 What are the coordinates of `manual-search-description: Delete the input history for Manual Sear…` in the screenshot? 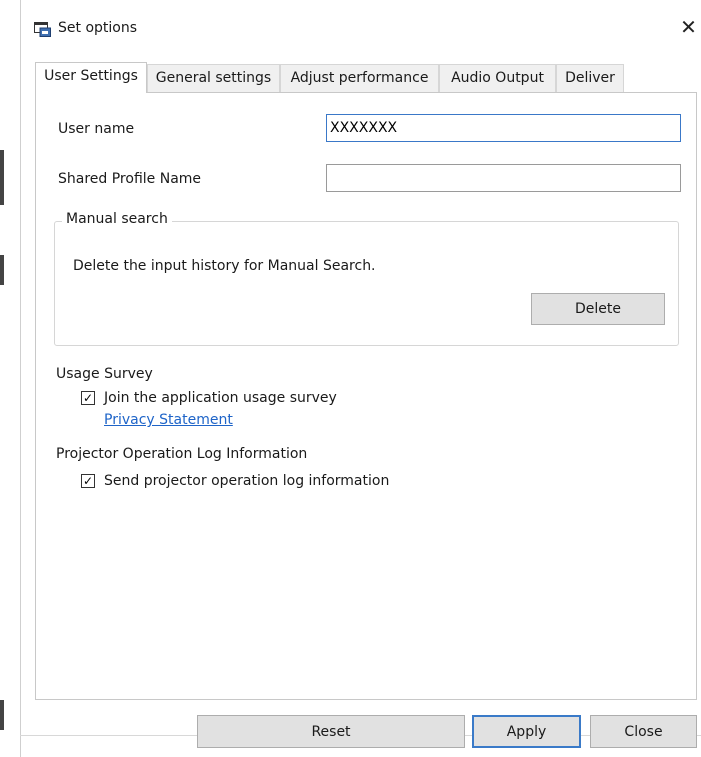 It's located at (224, 266).